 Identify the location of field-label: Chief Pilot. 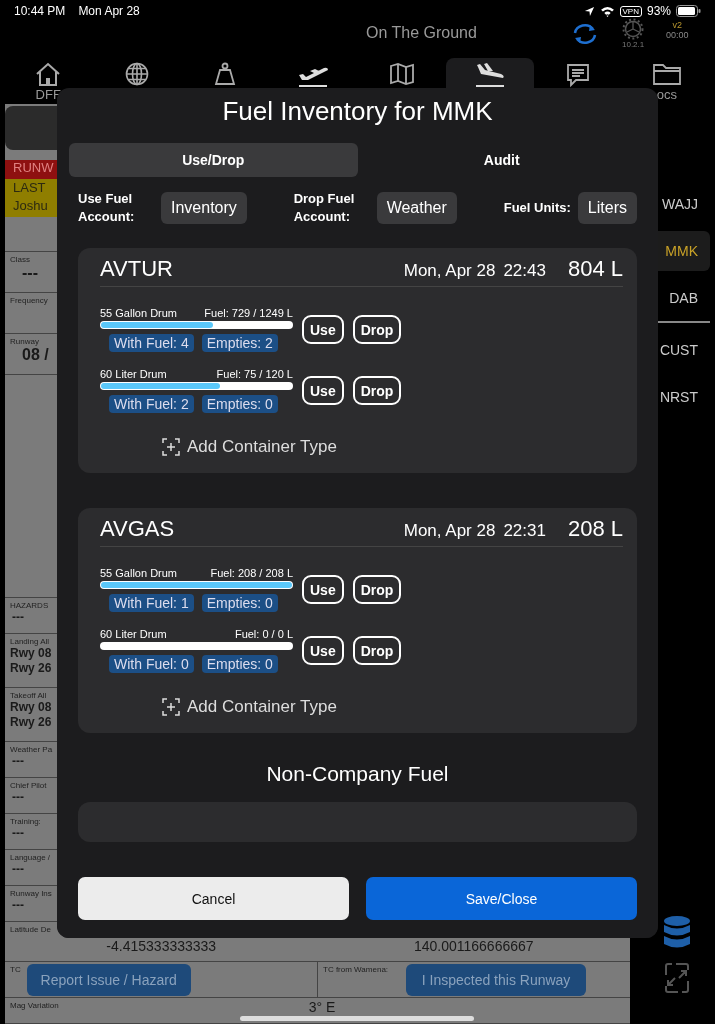
(28, 785).